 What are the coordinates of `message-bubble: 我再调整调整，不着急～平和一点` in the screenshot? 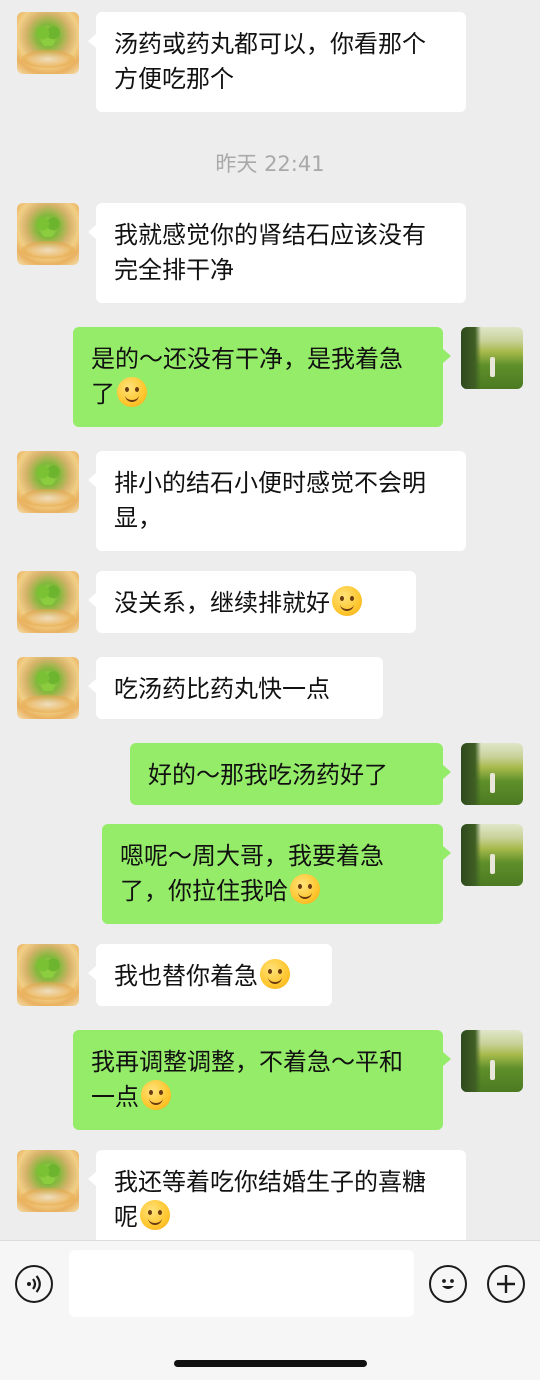 It's located at (262, 1080).